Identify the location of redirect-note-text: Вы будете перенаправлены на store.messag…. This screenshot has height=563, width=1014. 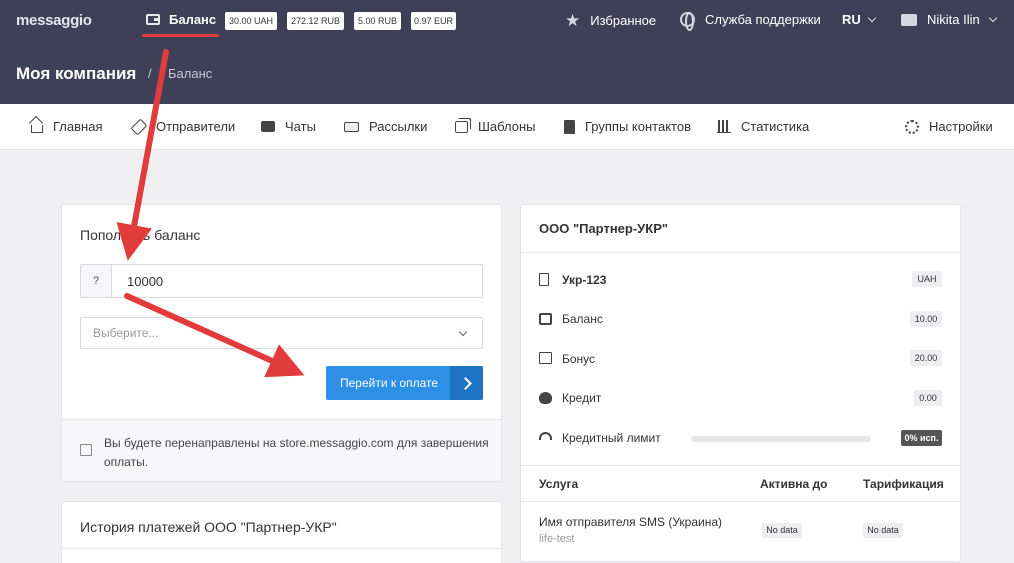
(296, 452).